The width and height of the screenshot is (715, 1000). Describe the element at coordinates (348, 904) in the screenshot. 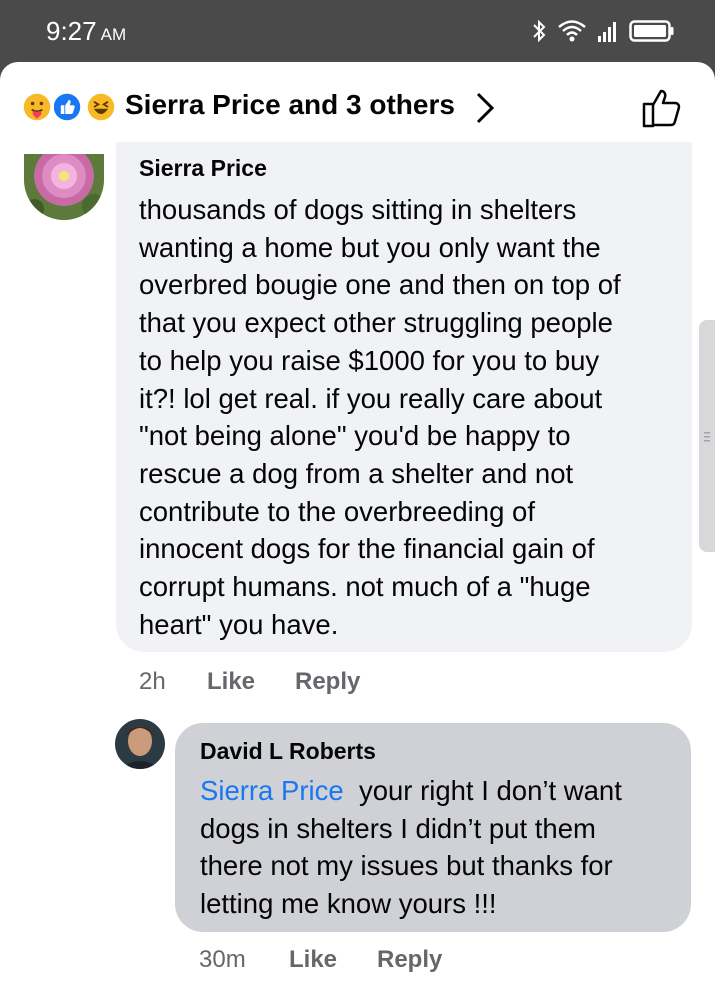

I see `comment-line: letting me know yours !!!` at that location.